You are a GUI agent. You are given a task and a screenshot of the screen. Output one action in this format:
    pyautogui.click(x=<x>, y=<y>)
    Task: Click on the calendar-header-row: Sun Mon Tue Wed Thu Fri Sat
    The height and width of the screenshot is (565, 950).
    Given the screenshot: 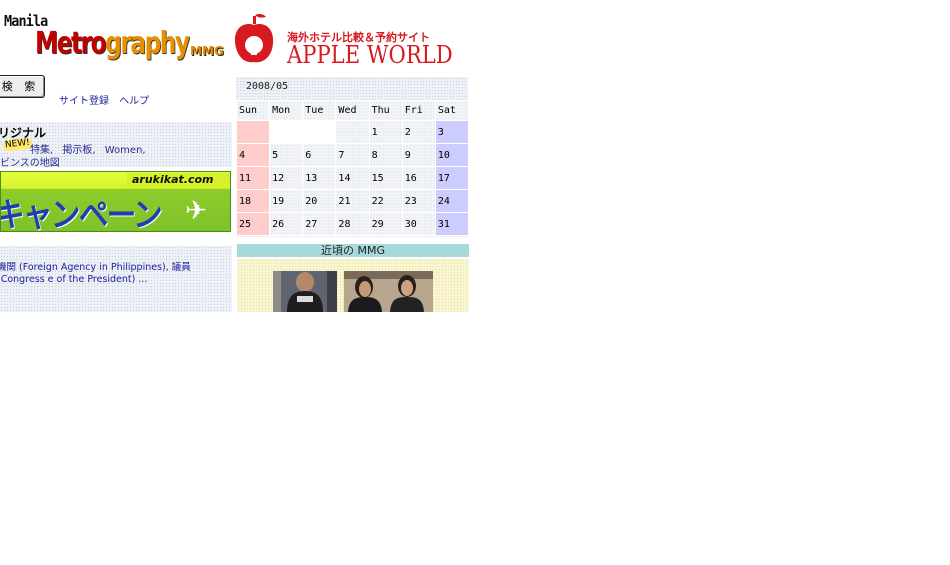 What is the action you would take?
    pyautogui.click(x=352, y=110)
    